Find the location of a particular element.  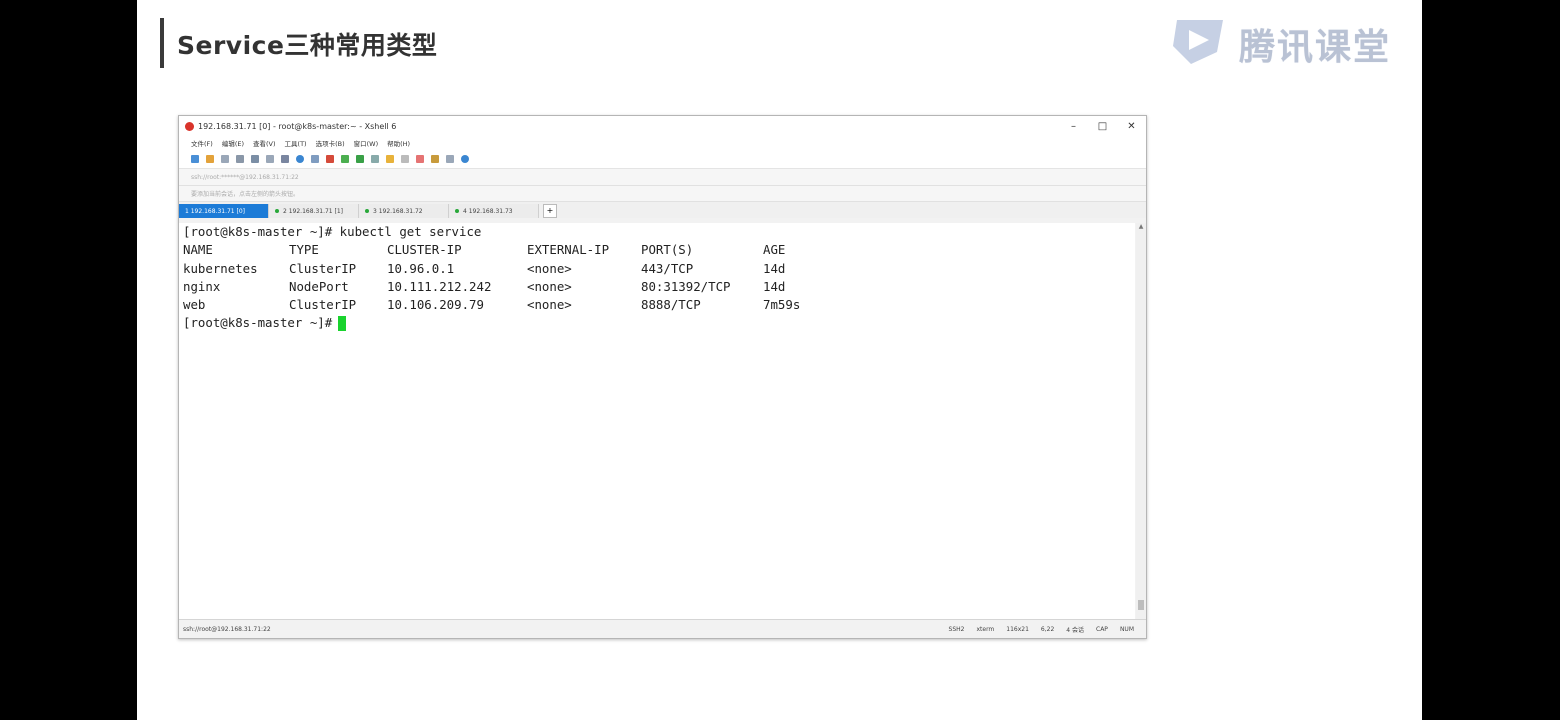

status-caps: CAP is located at coordinates (1102, 629).